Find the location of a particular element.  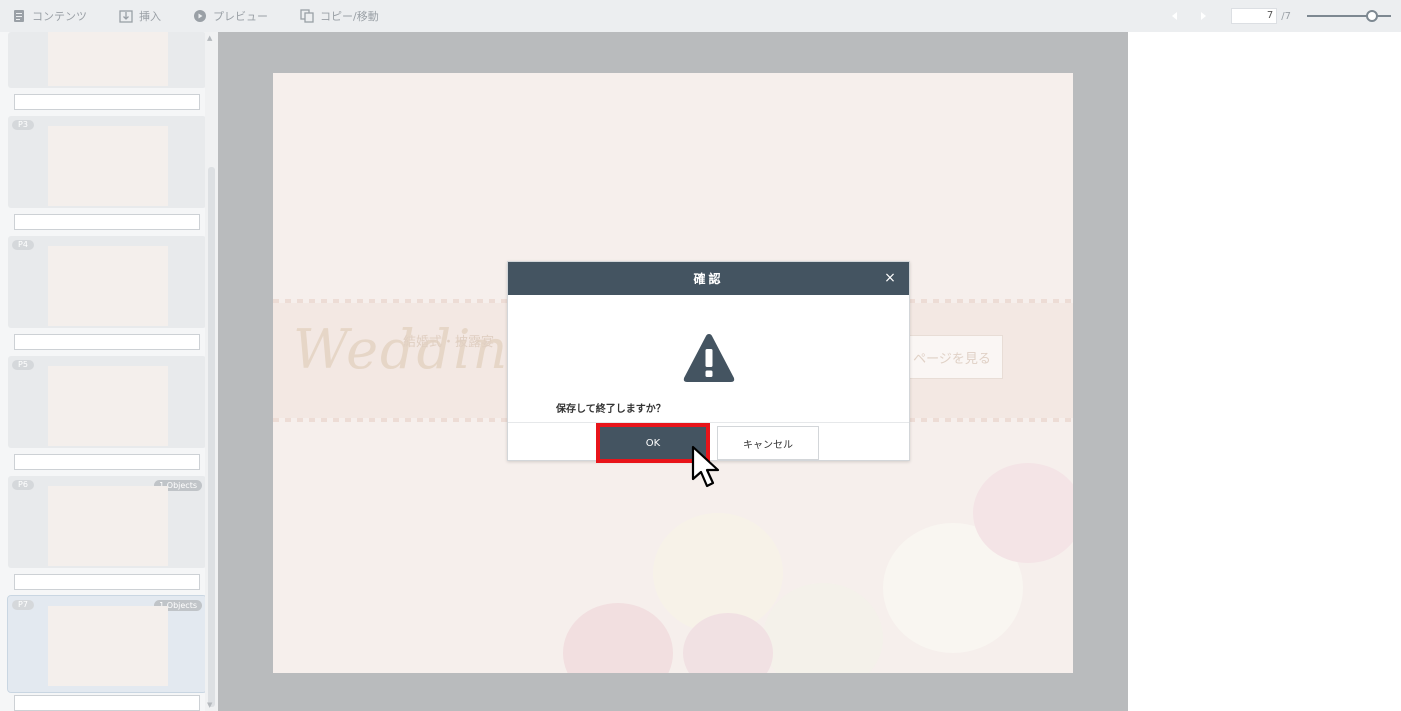

thumbnail-card: P6 1 Objects is located at coordinates (107, 522).